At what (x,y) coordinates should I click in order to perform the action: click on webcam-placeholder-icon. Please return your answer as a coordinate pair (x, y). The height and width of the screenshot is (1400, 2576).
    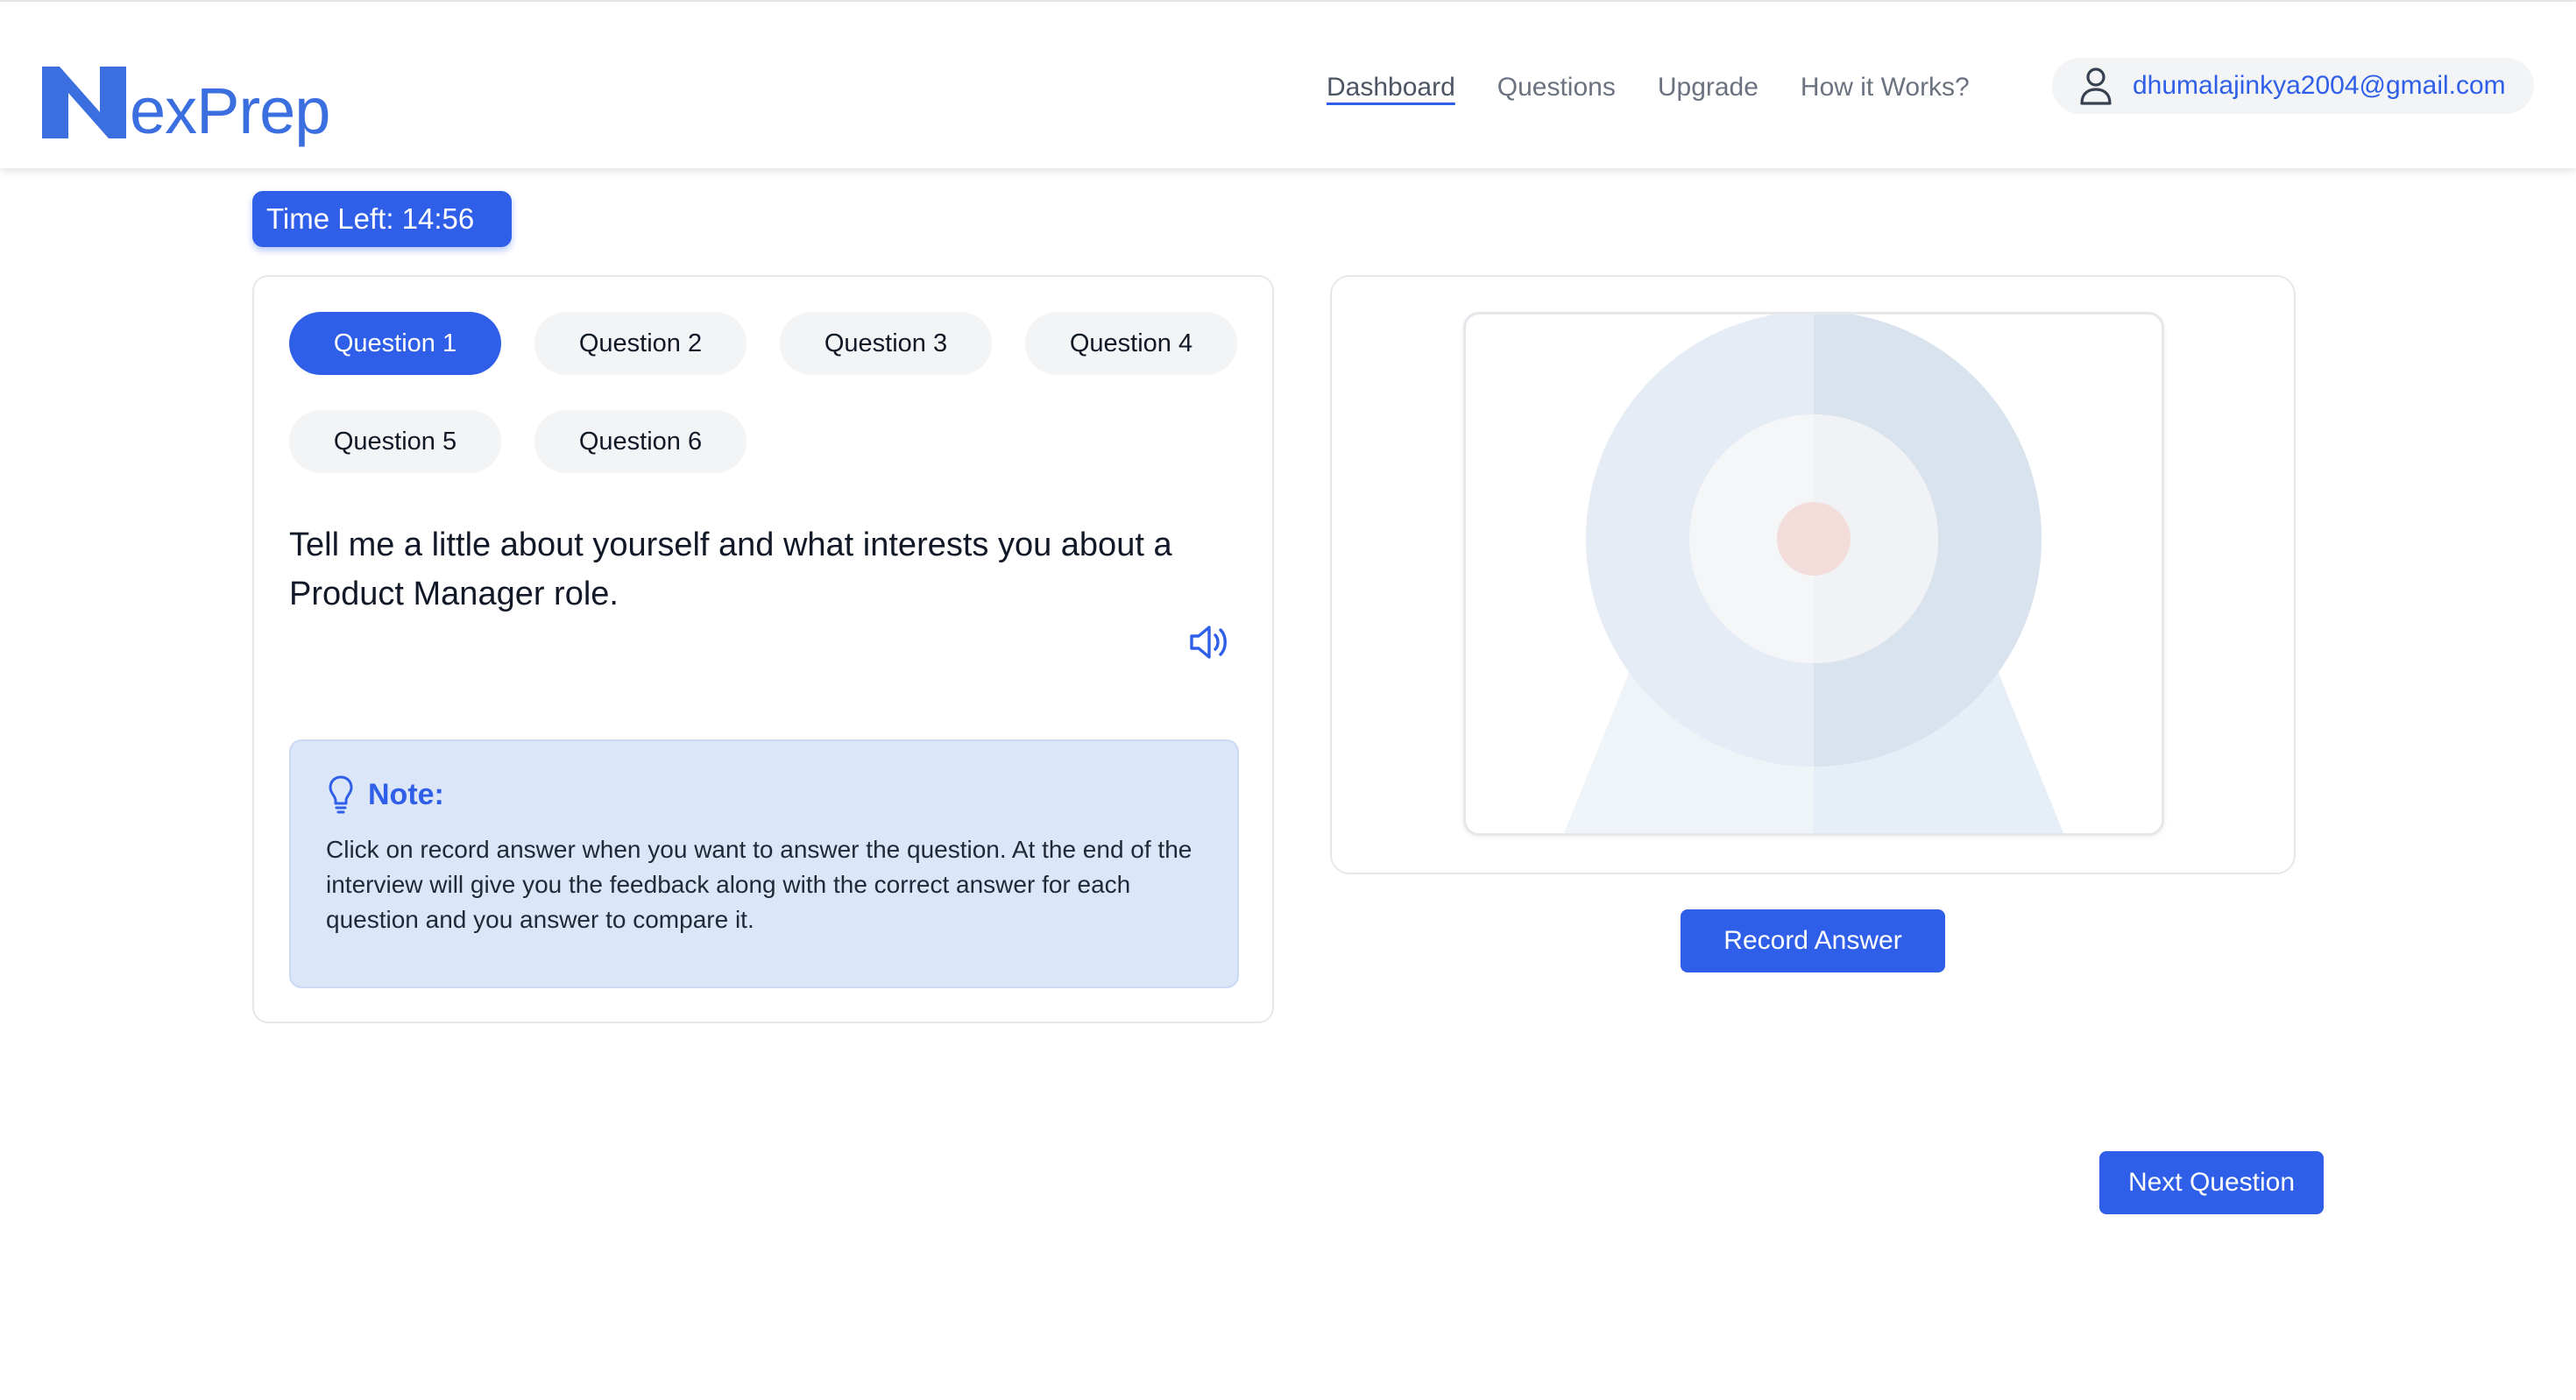
    Looking at the image, I should click on (1813, 574).